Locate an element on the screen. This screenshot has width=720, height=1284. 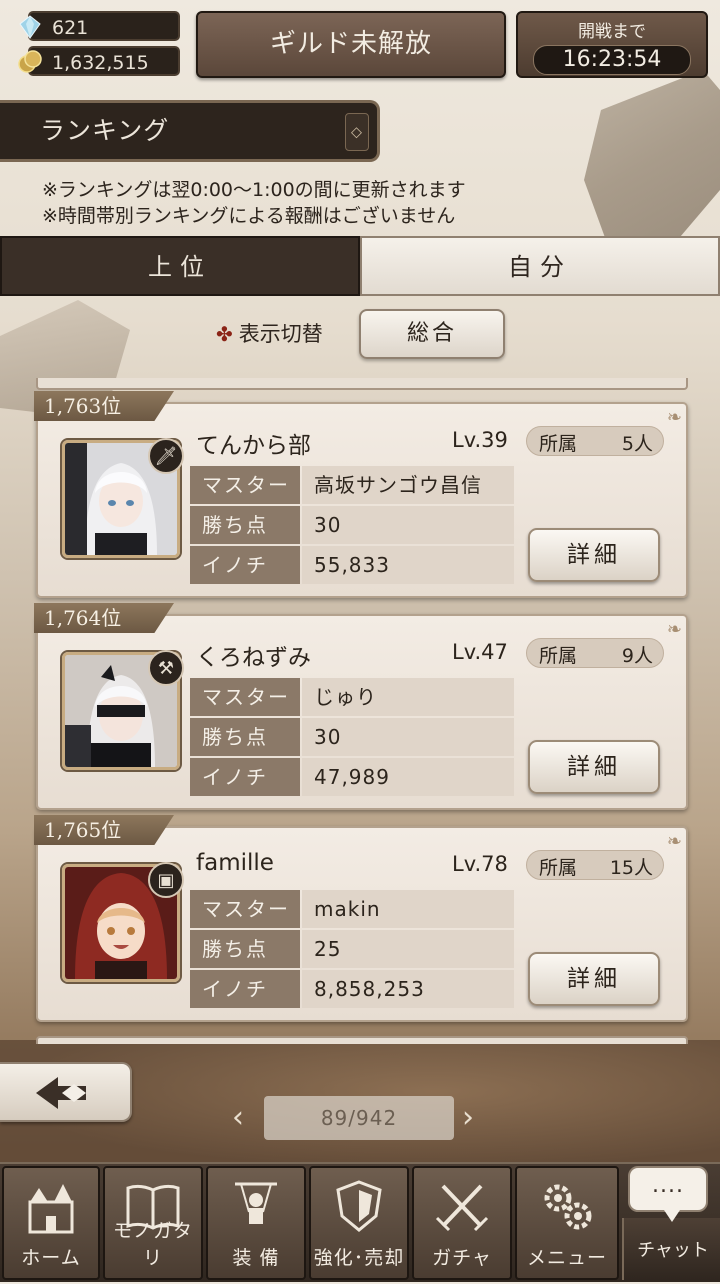
gold-count: 1,632,515 is located at coordinates (100, 63).